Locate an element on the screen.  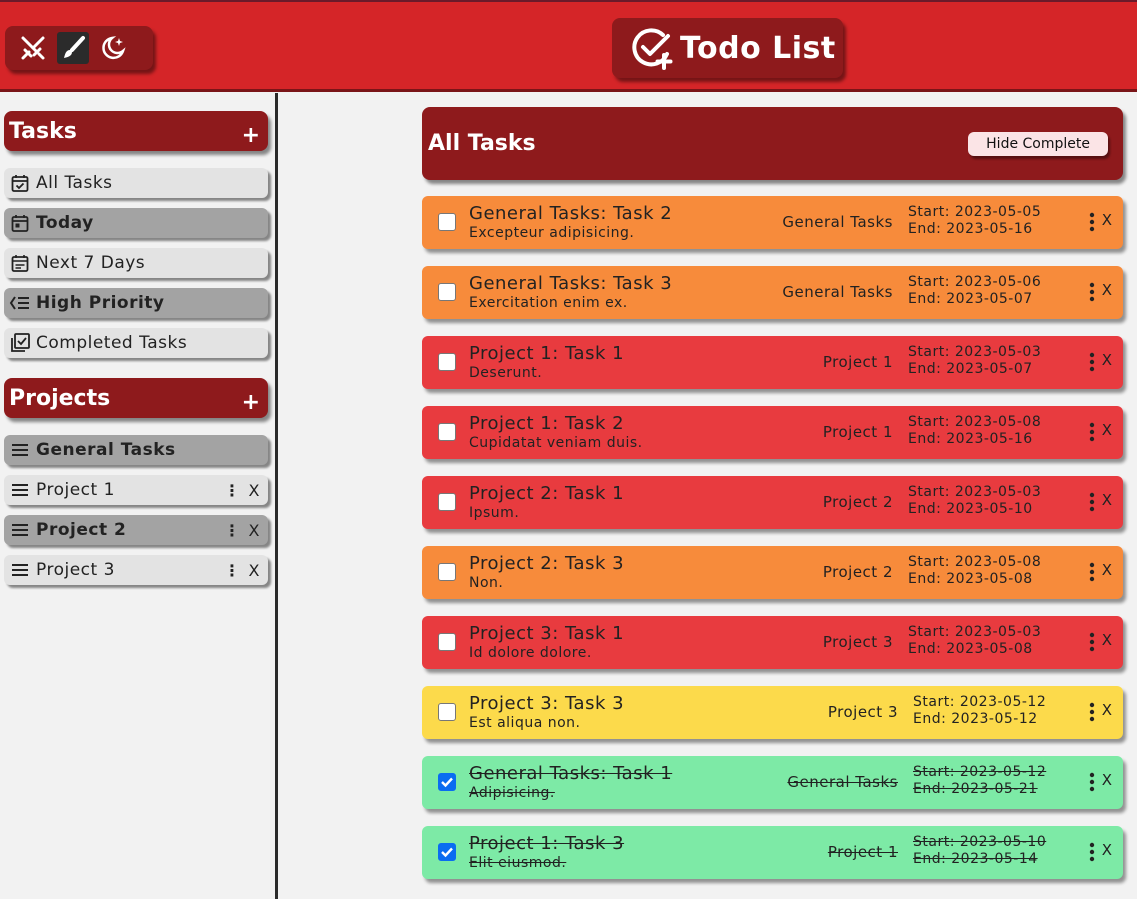
theme-button-brush is located at coordinates (73, 48).